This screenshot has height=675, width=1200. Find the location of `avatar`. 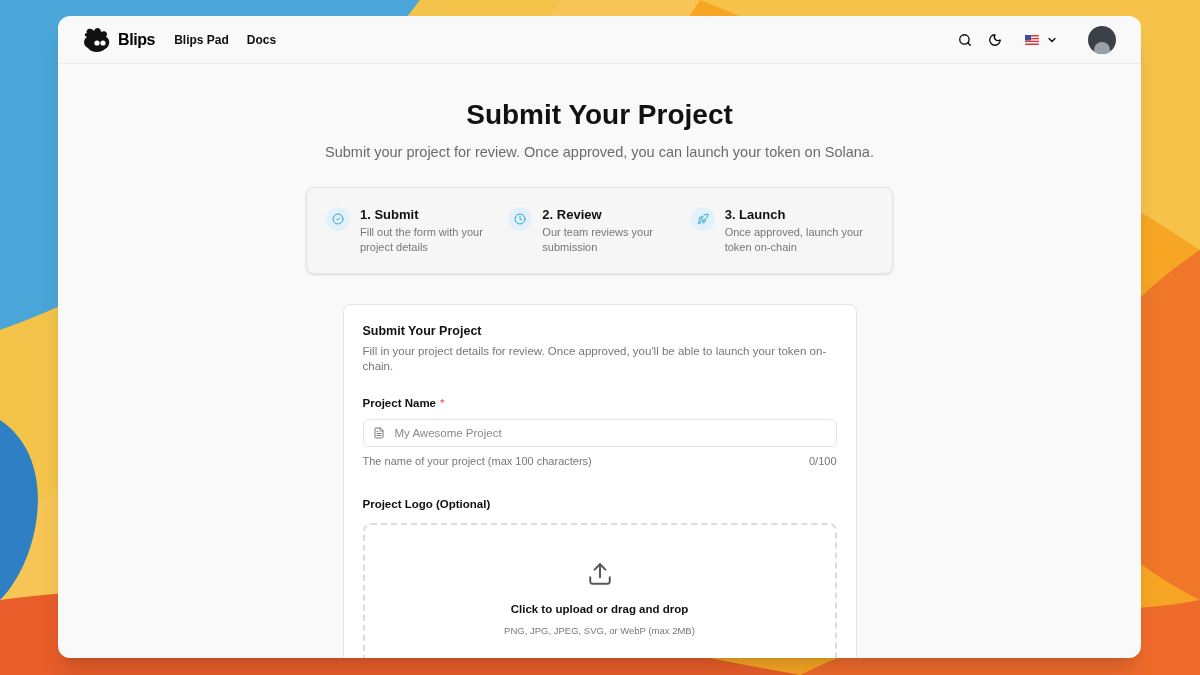

avatar is located at coordinates (1102, 39).